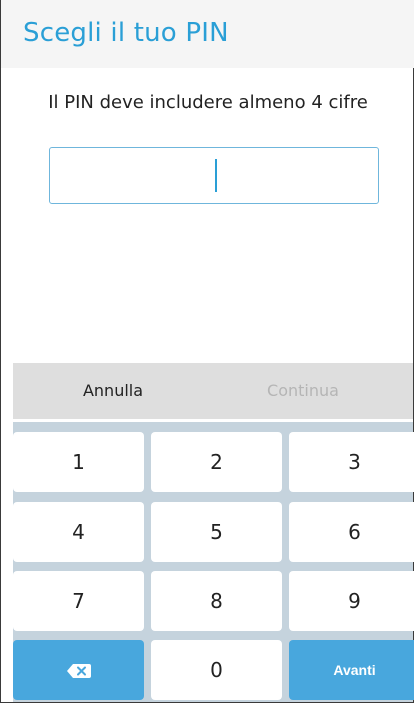  Describe the element at coordinates (351, 601) in the screenshot. I see `key-9: 9` at that location.